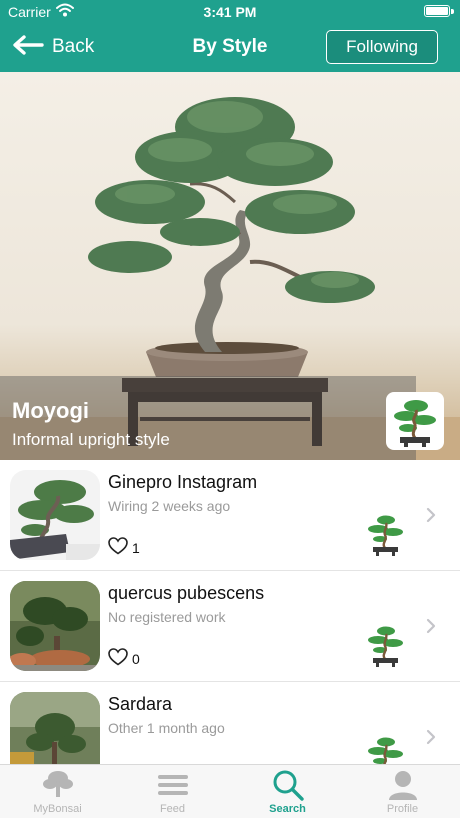 The image size is (460, 818). Describe the element at coordinates (173, 785) in the screenshot. I see `menu-icon` at that location.